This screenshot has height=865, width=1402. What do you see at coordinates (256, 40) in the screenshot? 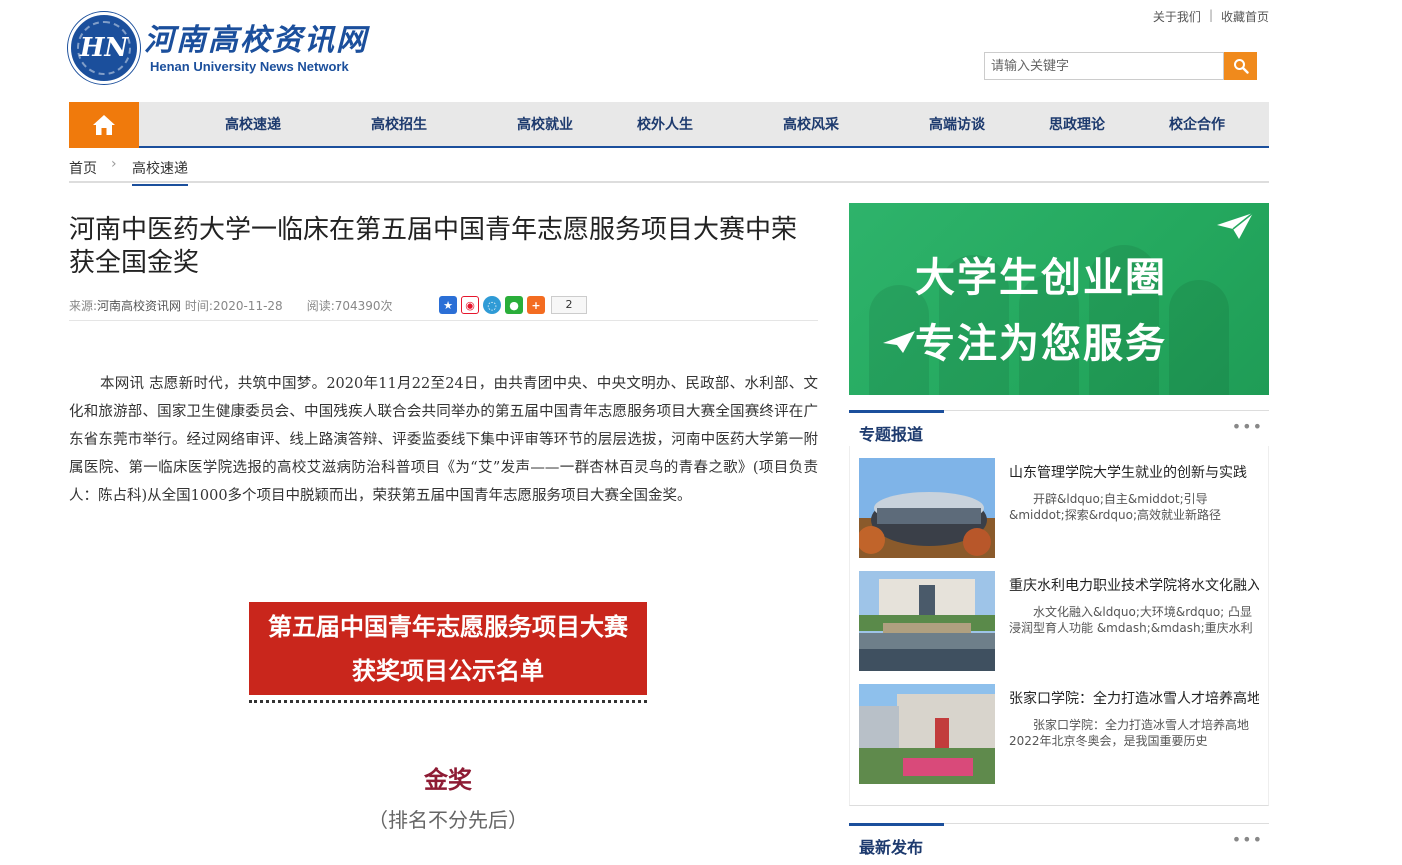
I see `logo-chinese-name: 河南高校资讯网` at bounding box center [256, 40].